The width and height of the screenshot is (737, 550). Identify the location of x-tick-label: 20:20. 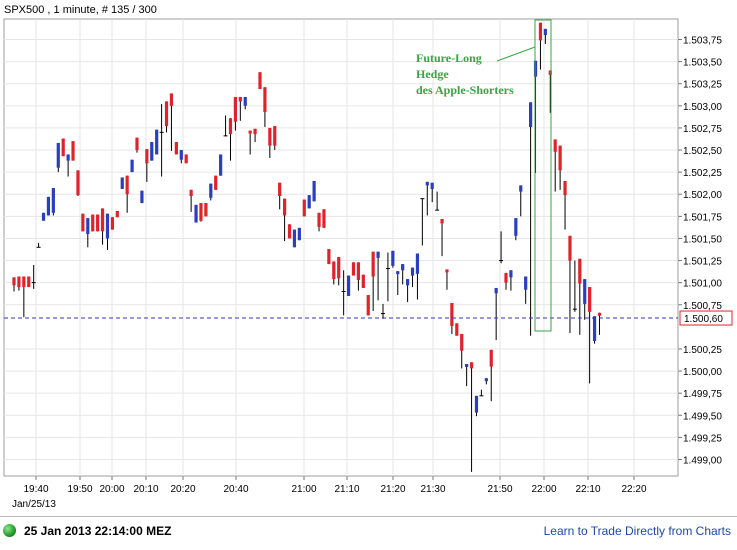
(182, 489).